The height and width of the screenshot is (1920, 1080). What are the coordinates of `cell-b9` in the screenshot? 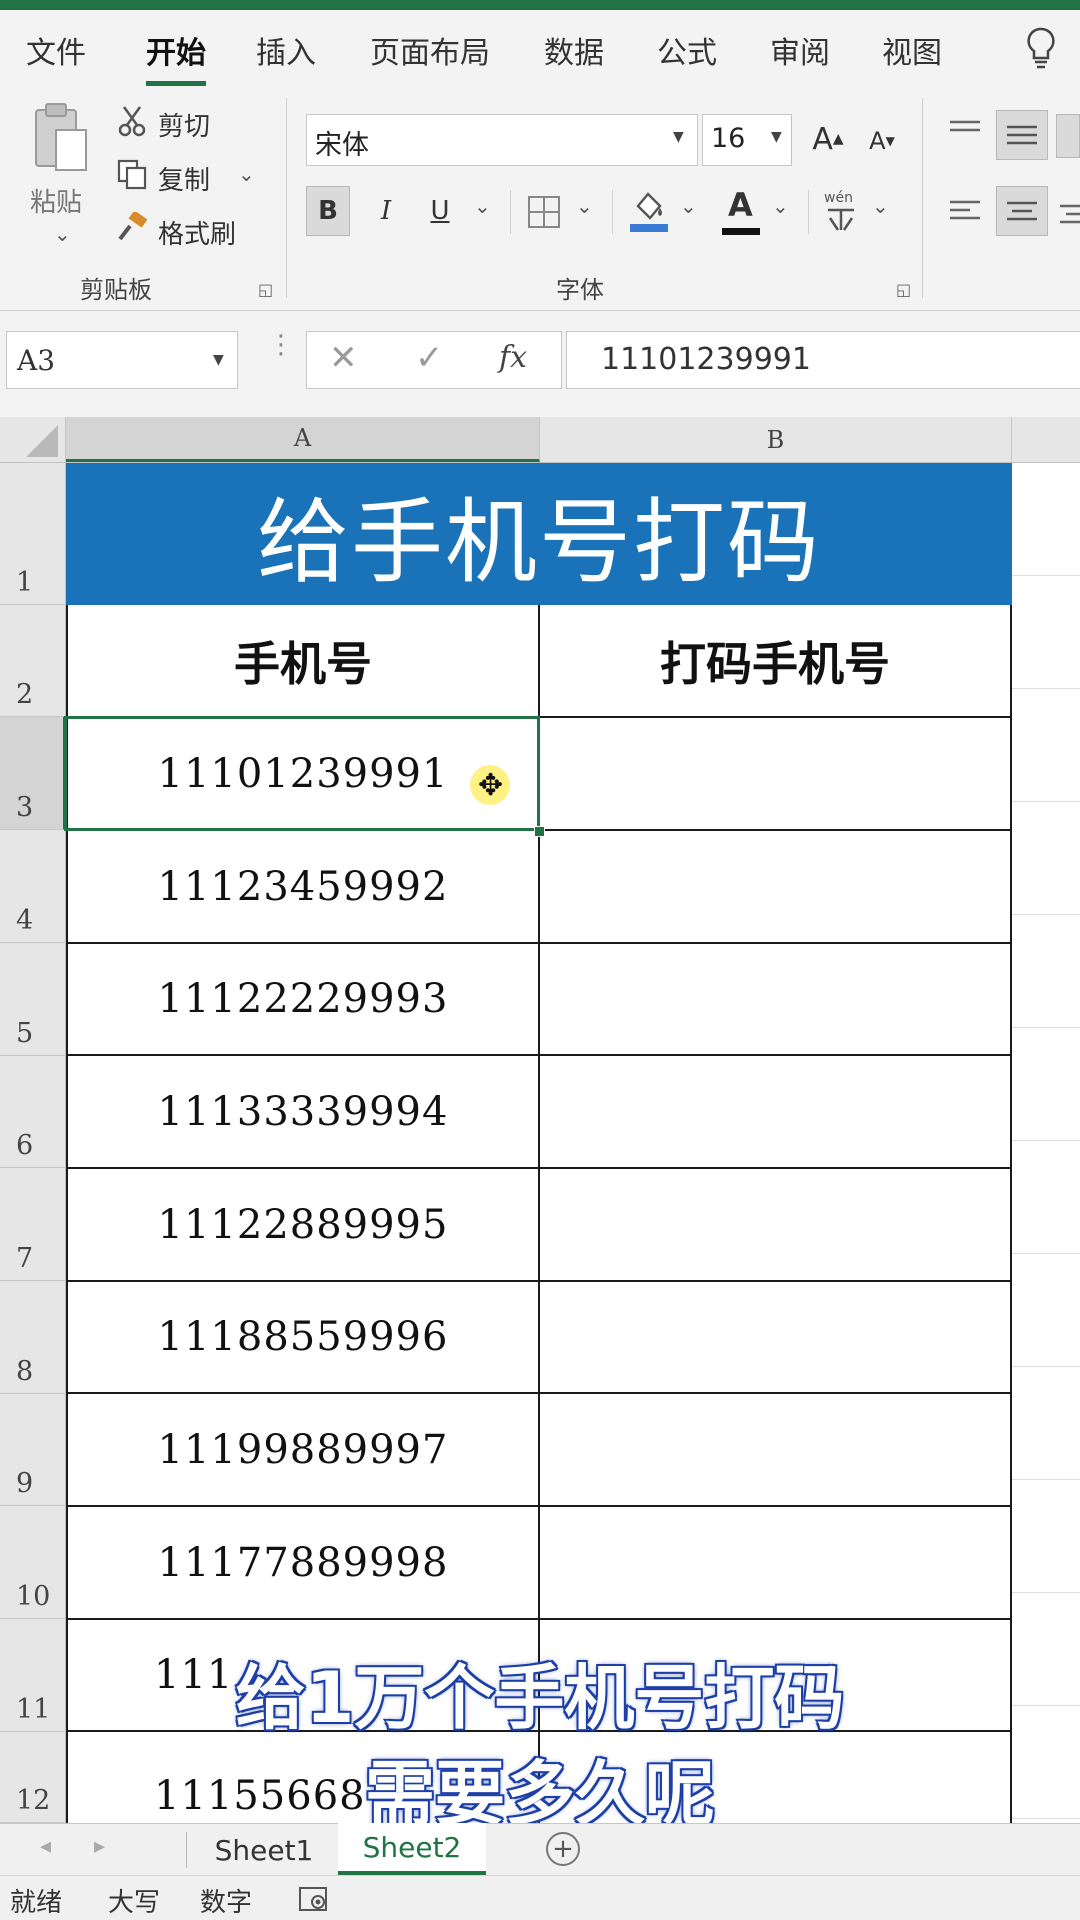 It's located at (776, 1450).